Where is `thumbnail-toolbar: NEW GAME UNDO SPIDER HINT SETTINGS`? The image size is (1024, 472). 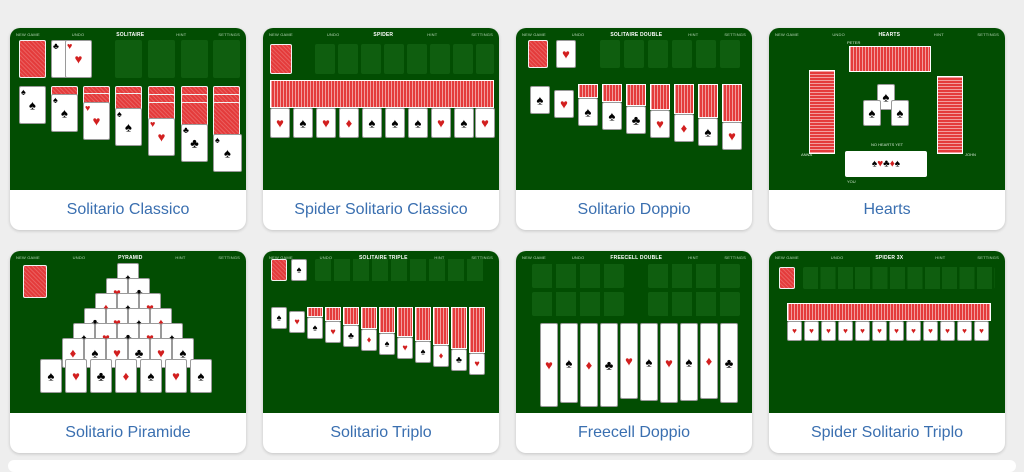
thumbnail-toolbar: NEW GAME UNDO SPIDER HINT SETTINGS is located at coordinates (381, 34).